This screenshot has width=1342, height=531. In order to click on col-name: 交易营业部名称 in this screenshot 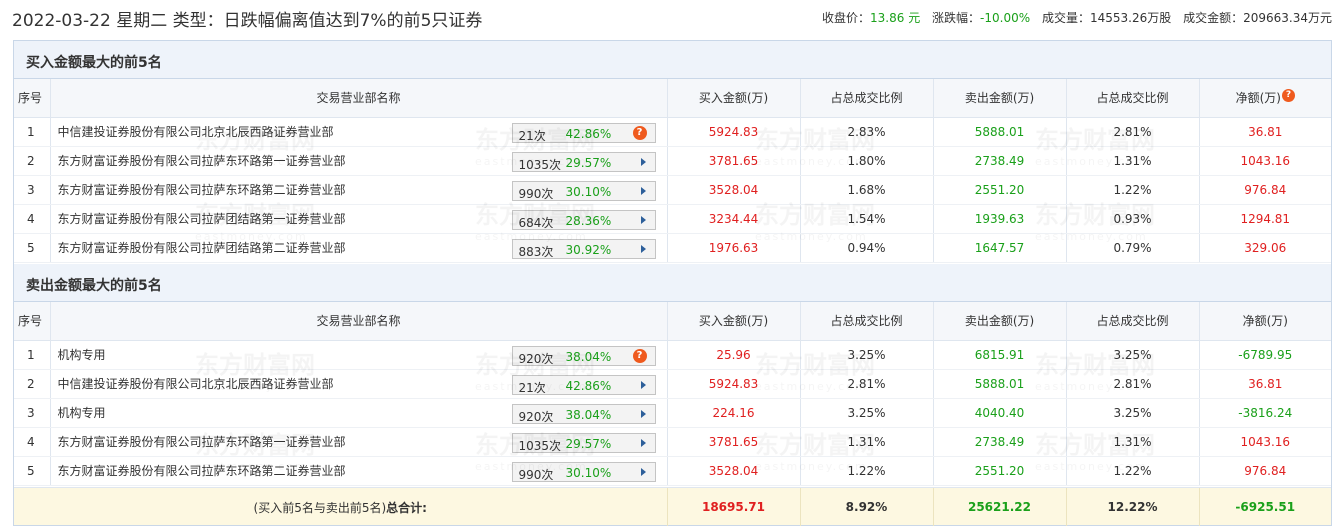, I will do `click(359, 98)`.